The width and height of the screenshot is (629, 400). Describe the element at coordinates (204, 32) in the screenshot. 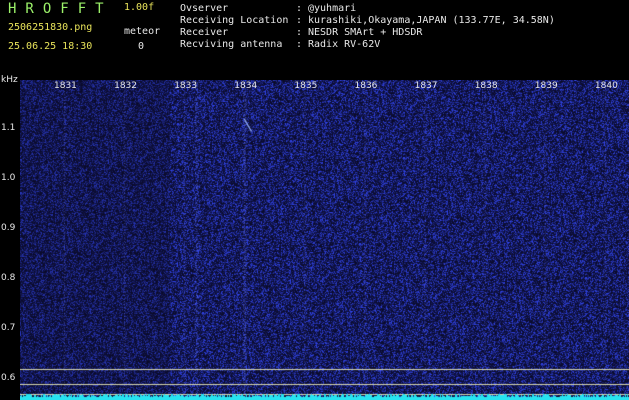

I see `info-label-receiver: Receiver` at that location.